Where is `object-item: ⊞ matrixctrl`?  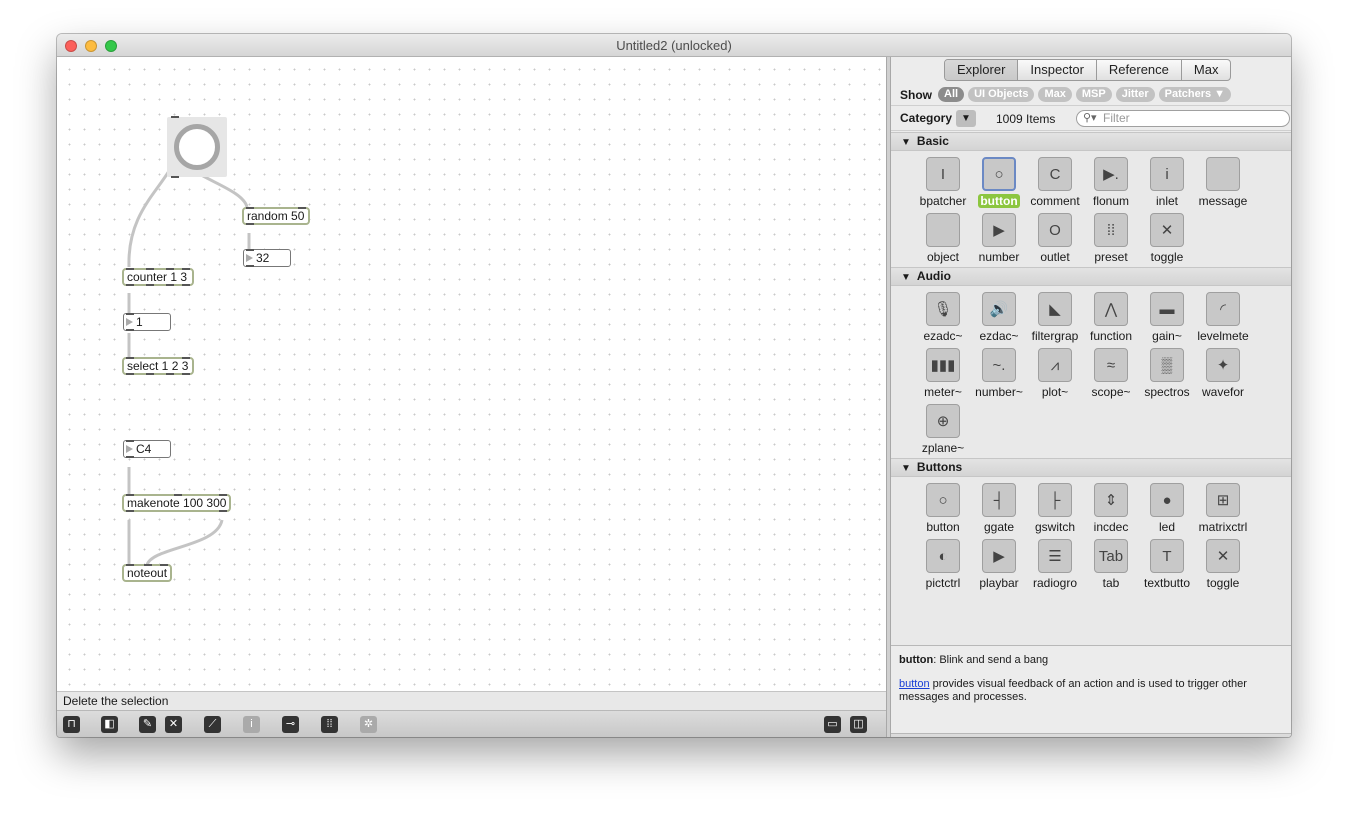 object-item: ⊞ matrixctrl is located at coordinates (1223, 509).